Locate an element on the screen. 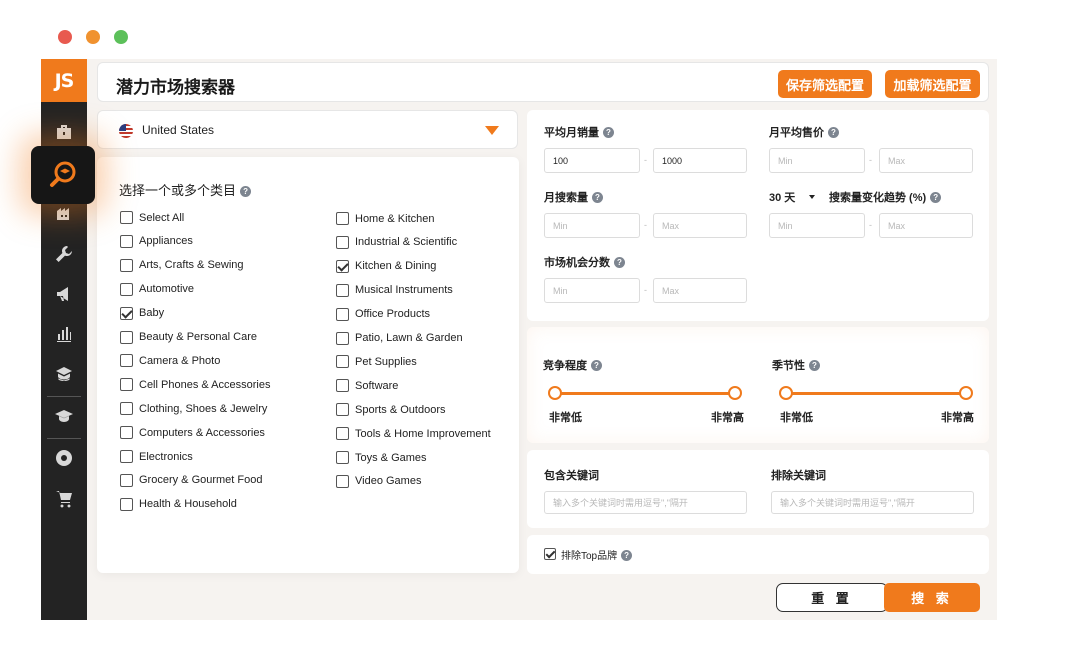 The width and height of the screenshot is (1080, 649). category-label: Office Products is located at coordinates (392, 314).